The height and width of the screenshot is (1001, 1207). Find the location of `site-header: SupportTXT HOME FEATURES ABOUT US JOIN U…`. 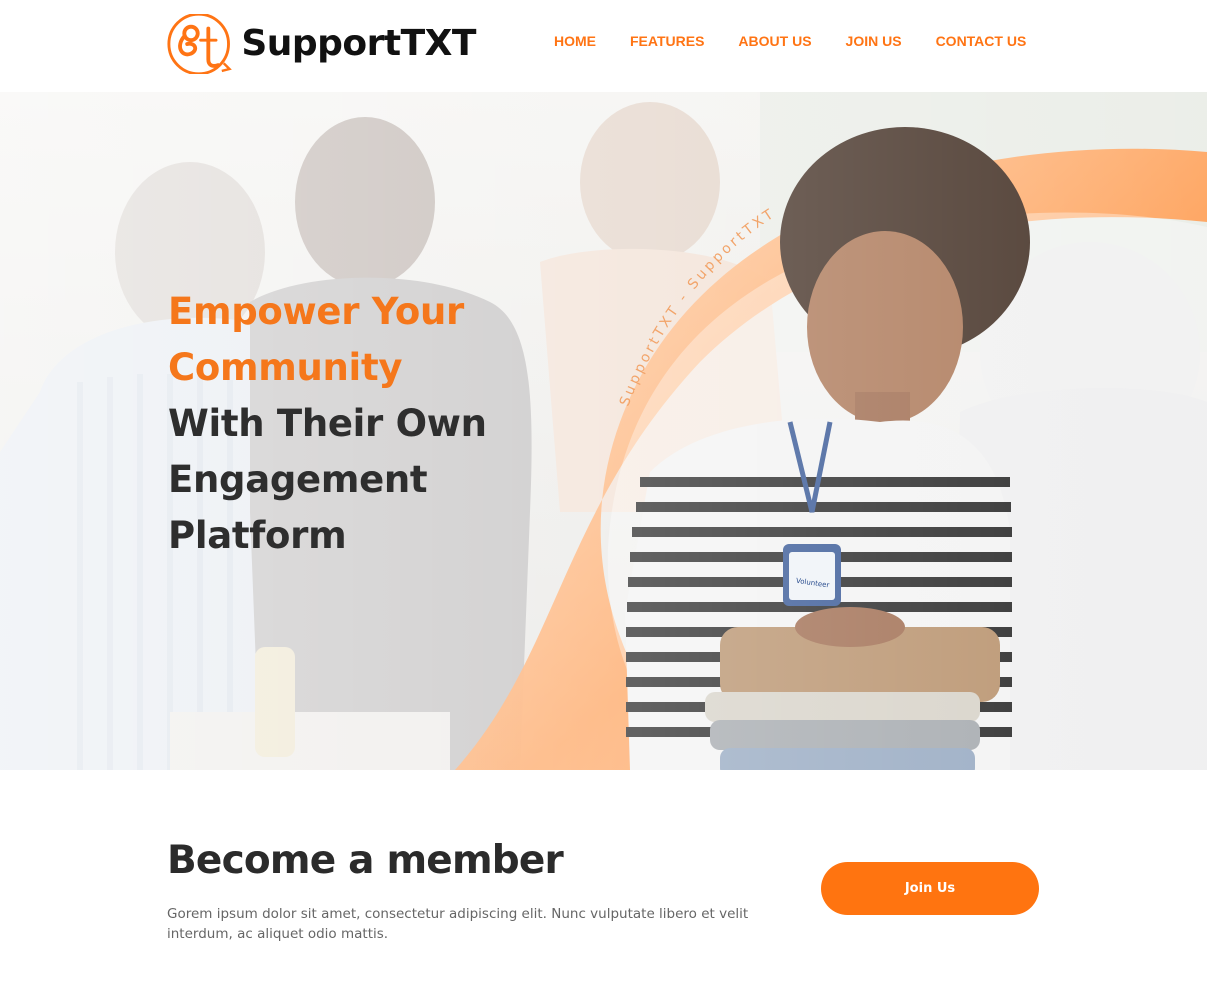

site-header: SupportTXT HOME FEATURES ABOUT US JOIN U… is located at coordinates (603, 46).